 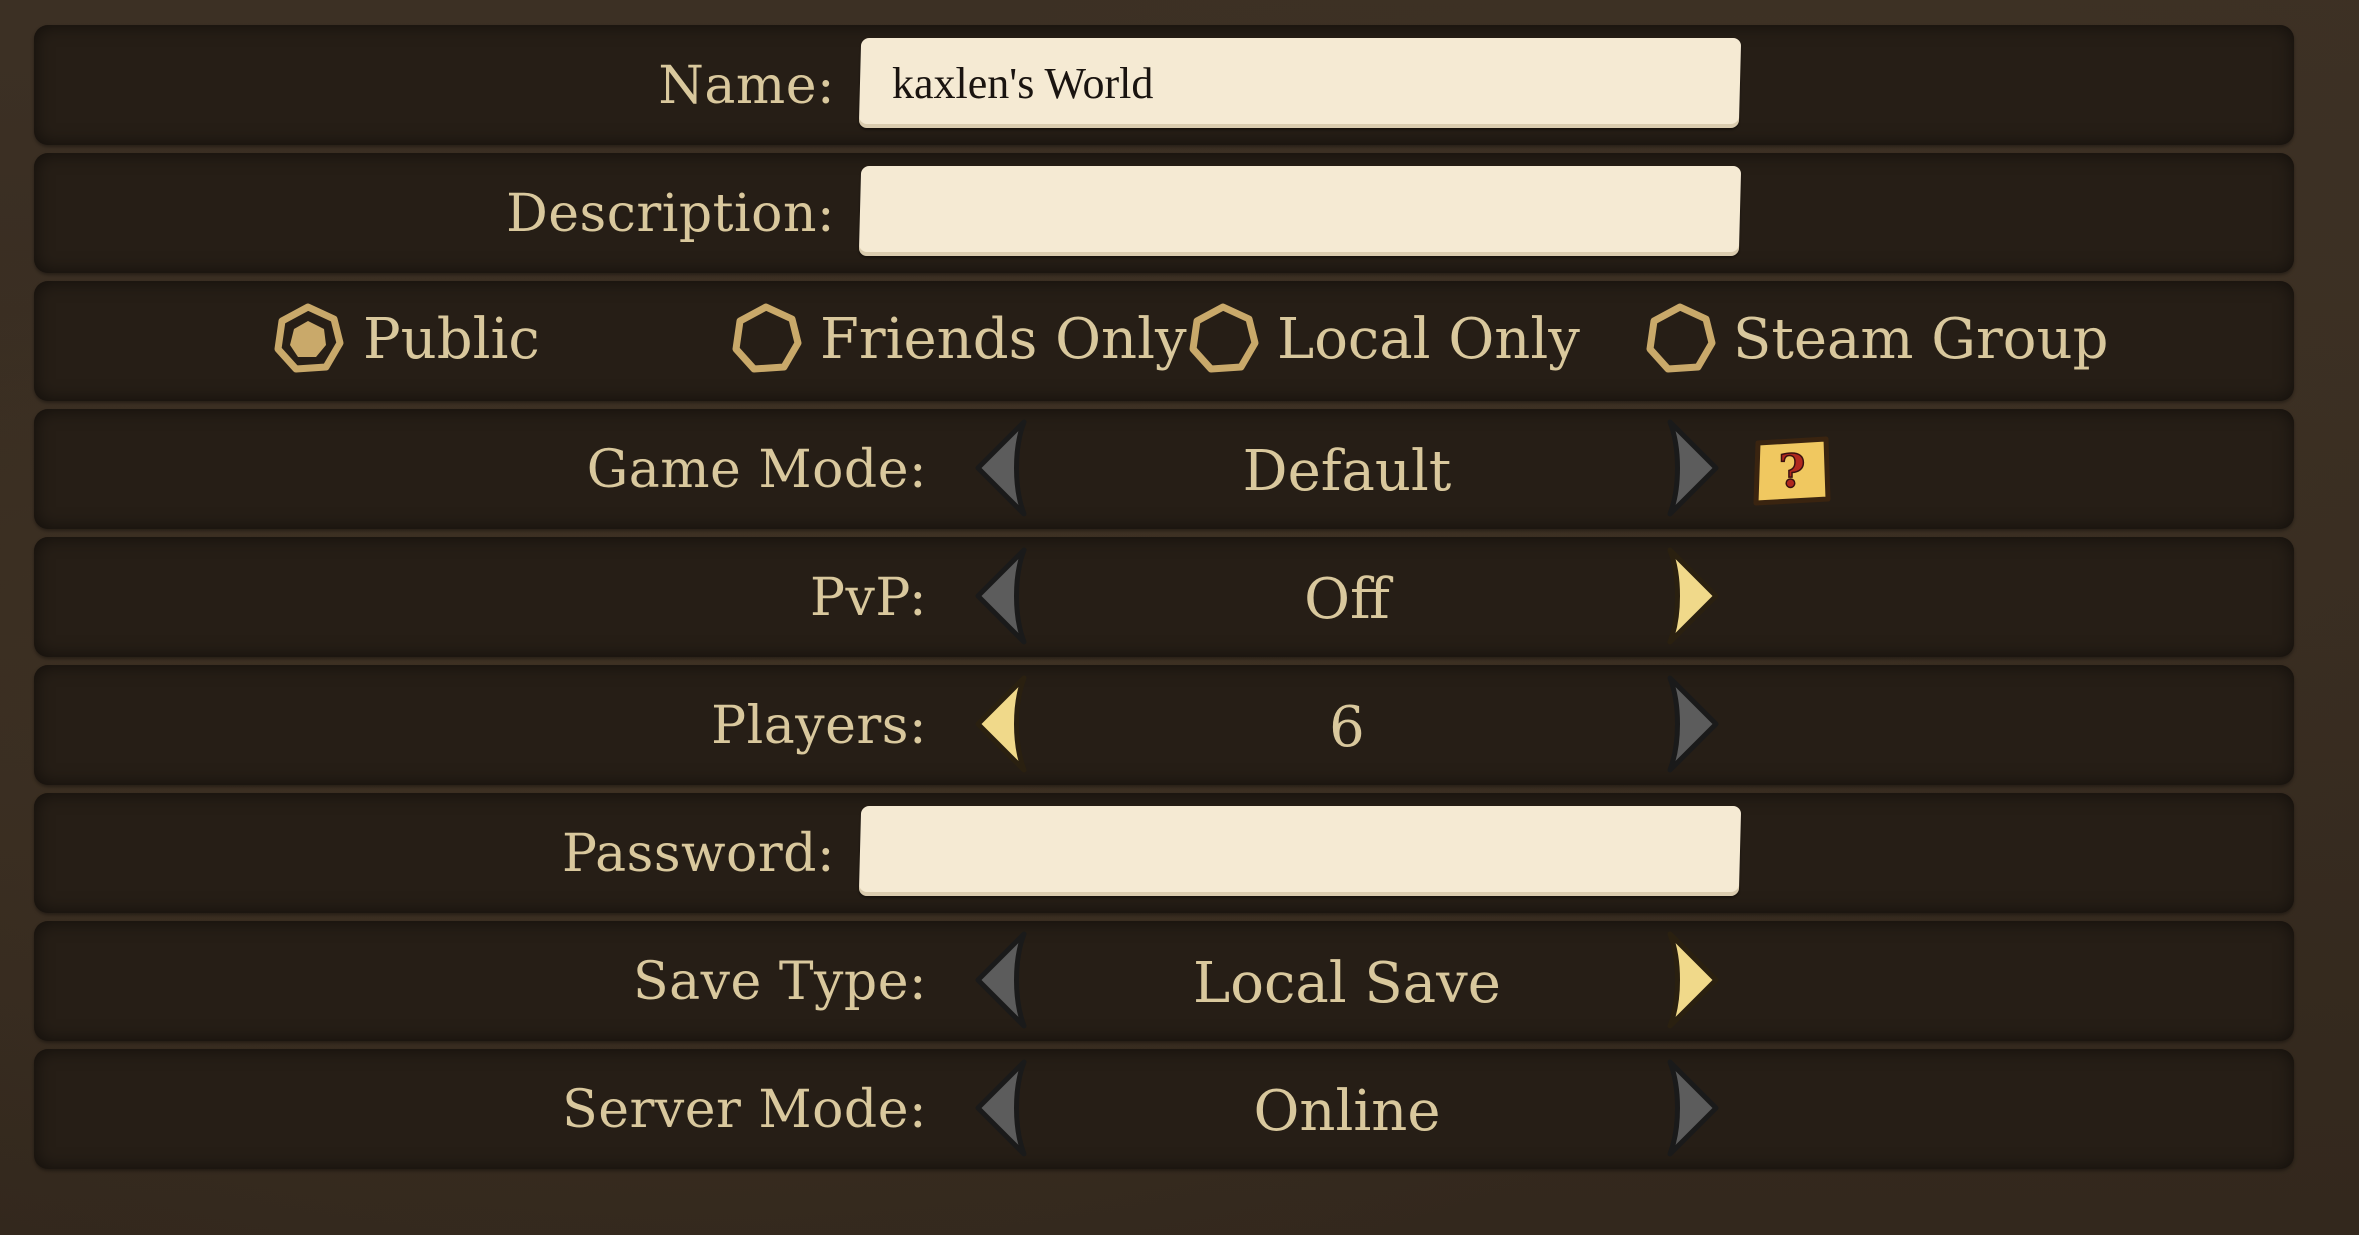 What do you see at coordinates (1692, 468) in the screenshot?
I see `game-mode-right-arrow-icon` at bounding box center [1692, 468].